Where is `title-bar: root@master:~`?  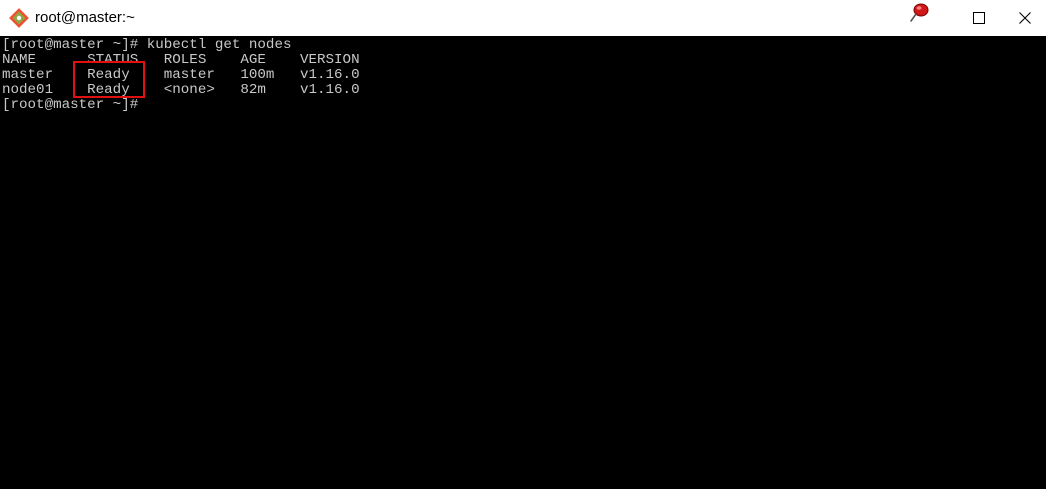
title-bar: root@master:~ is located at coordinates (523, 18).